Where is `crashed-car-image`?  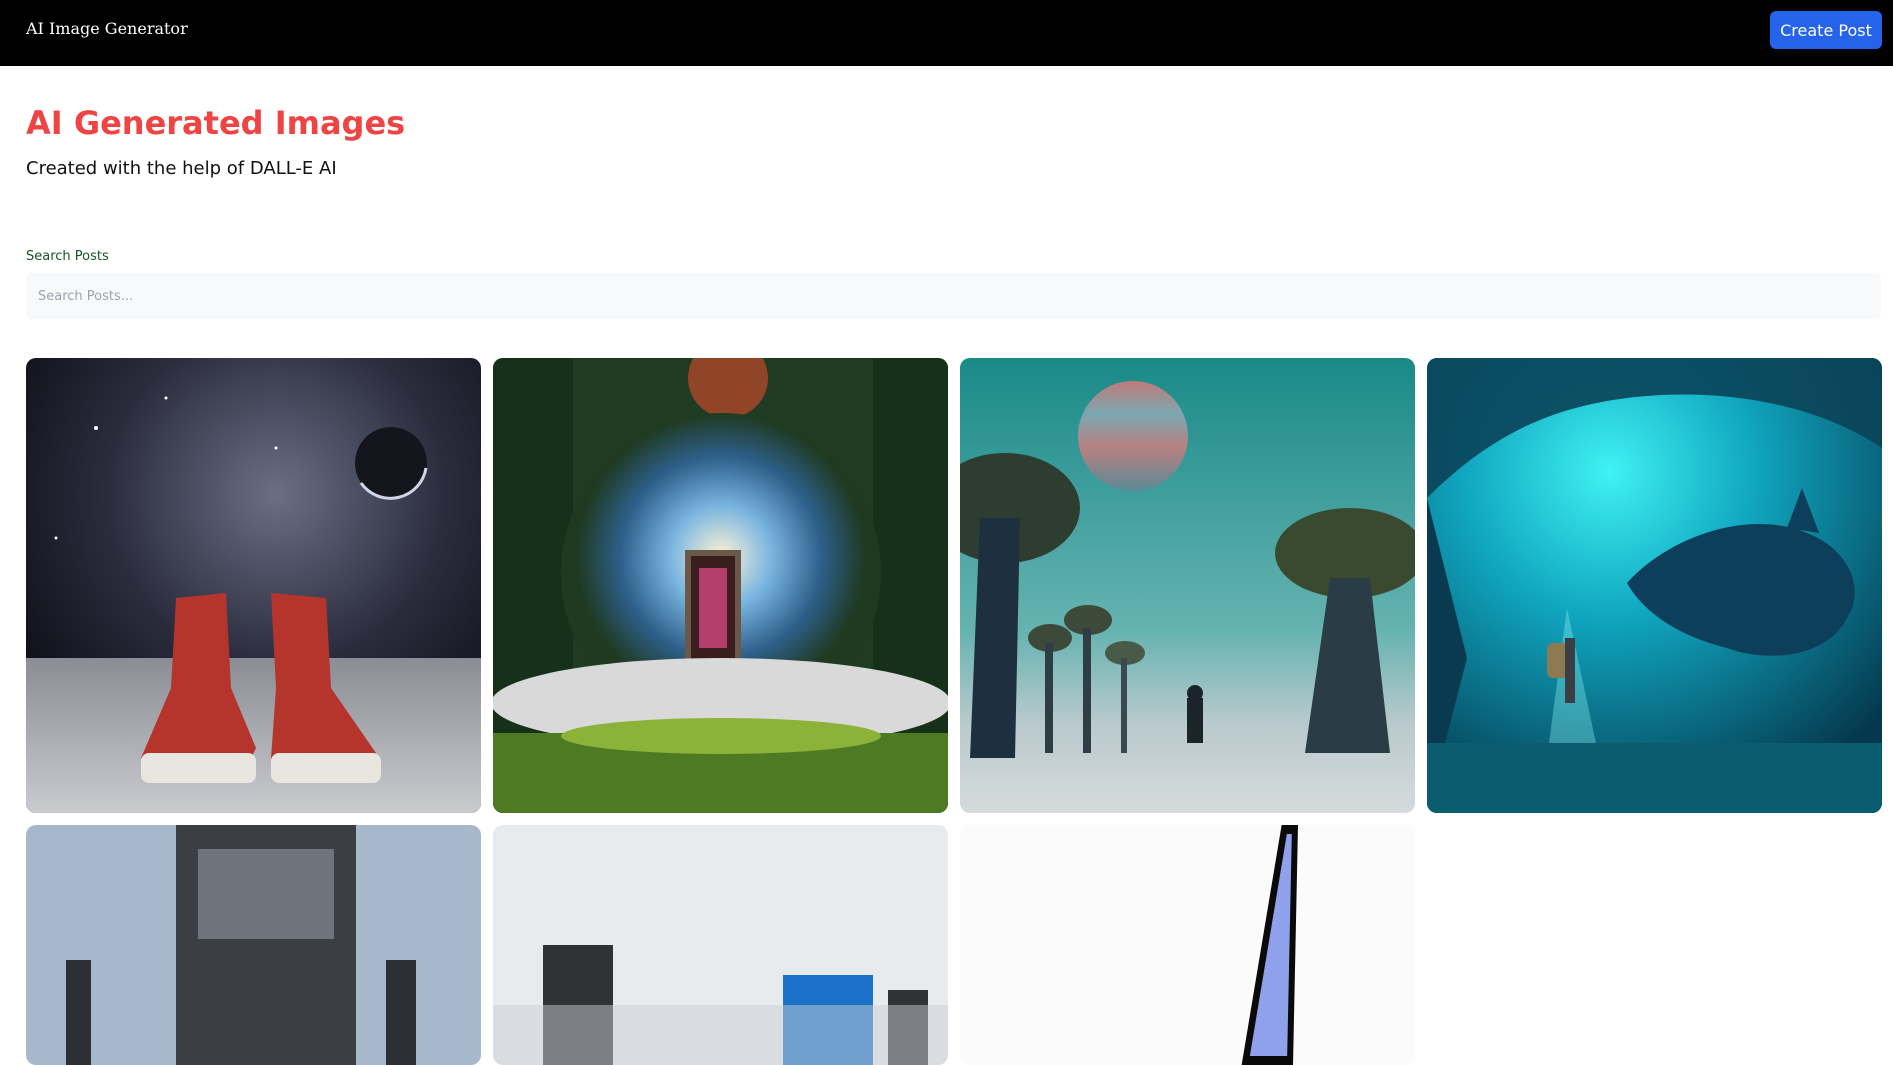 crashed-car-image is located at coordinates (253, 945).